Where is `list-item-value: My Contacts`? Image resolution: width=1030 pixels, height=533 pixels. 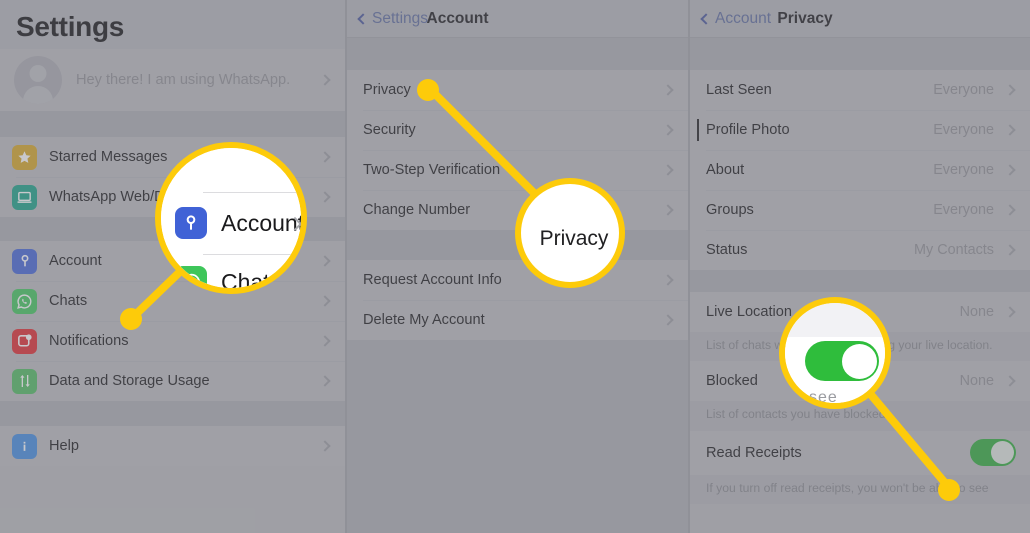
list-item-value: My Contacts is located at coordinates (954, 250).